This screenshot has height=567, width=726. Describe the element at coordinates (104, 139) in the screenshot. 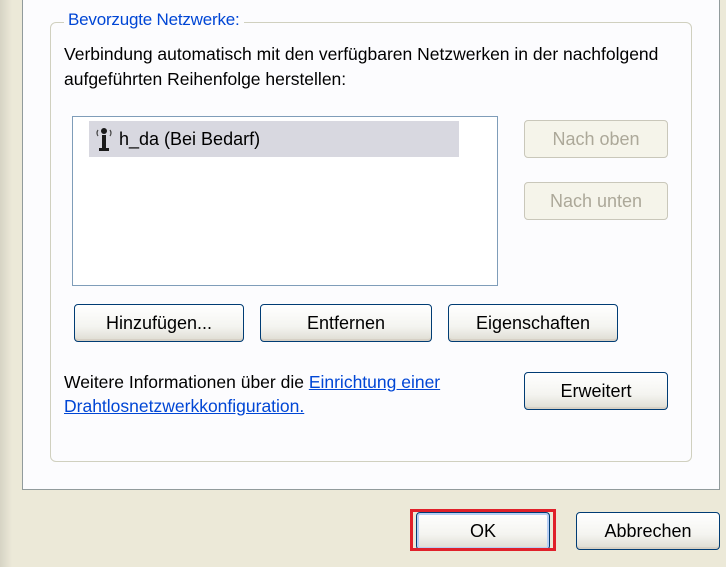

I see `wireless-network-icon` at that location.